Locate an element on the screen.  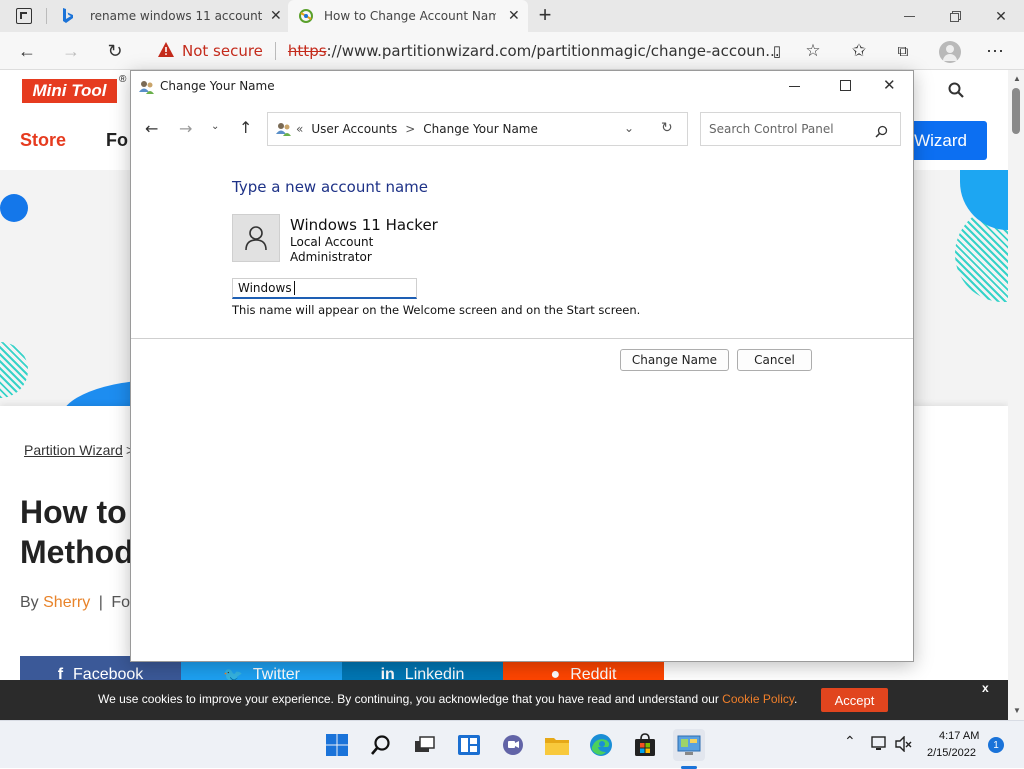
tab-rename-search: rename windows 11 account - Se ✕ is located at coordinates (168, 16).